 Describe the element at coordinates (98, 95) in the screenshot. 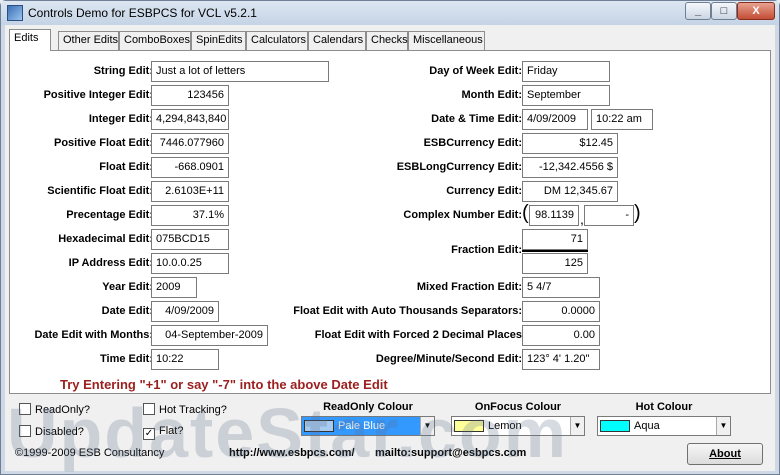

I see `positive-integer-edit-label: Positive Integer Edit:` at that location.